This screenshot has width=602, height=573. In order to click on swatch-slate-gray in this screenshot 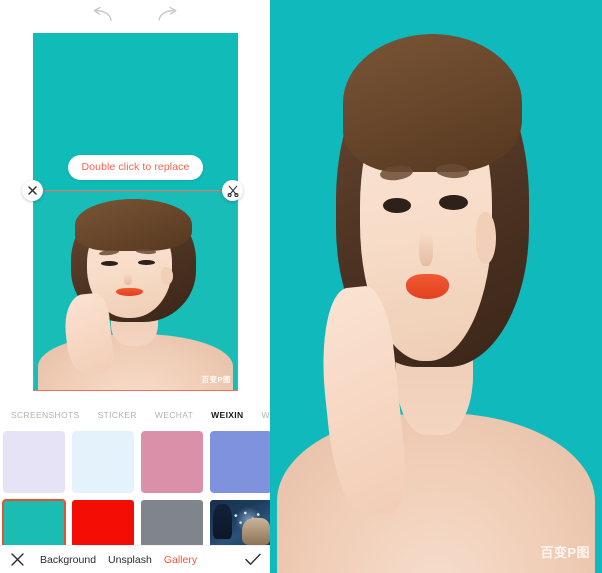, I will do `click(172, 522)`.